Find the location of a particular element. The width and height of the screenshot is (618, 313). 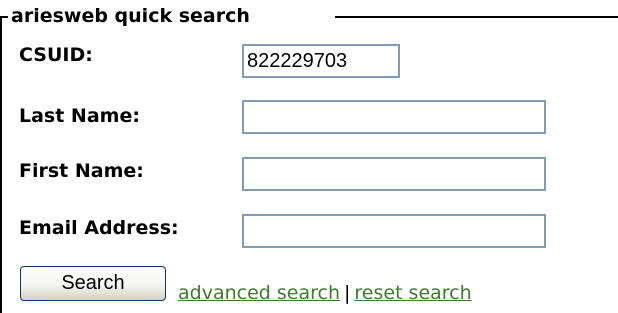

reset-search-link: reset search is located at coordinates (412, 293).